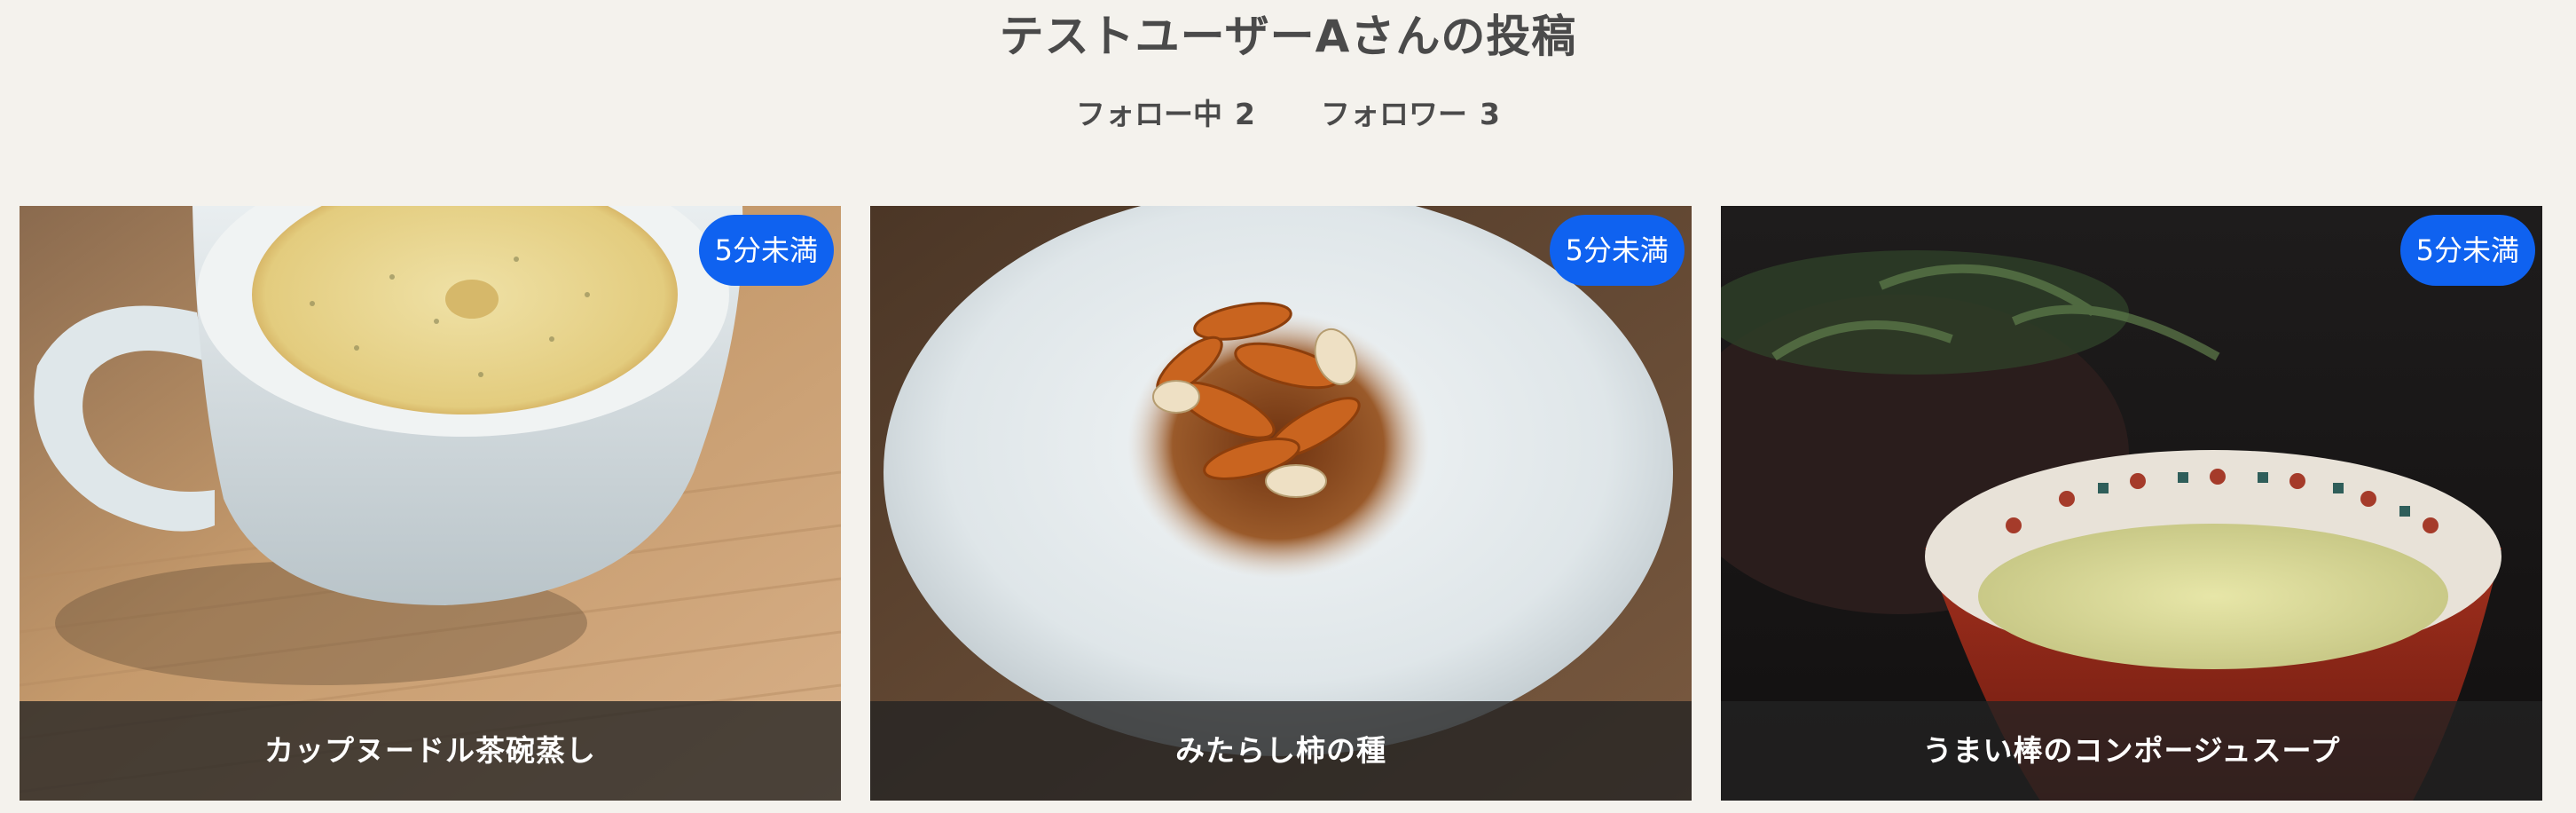 The height and width of the screenshot is (813, 2576). I want to click on post-title: みたらし柿の種, so click(1281, 751).